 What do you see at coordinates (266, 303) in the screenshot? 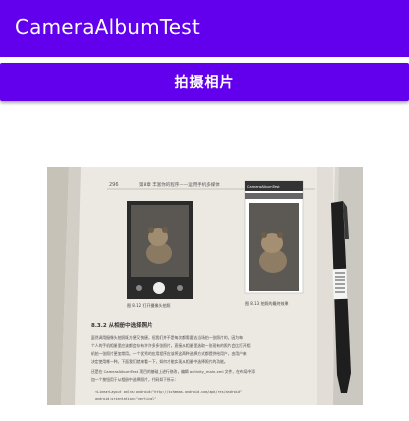
I see `figure-caption-right: 图 8.13 拍照的最终效果` at bounding box center [266, 303].